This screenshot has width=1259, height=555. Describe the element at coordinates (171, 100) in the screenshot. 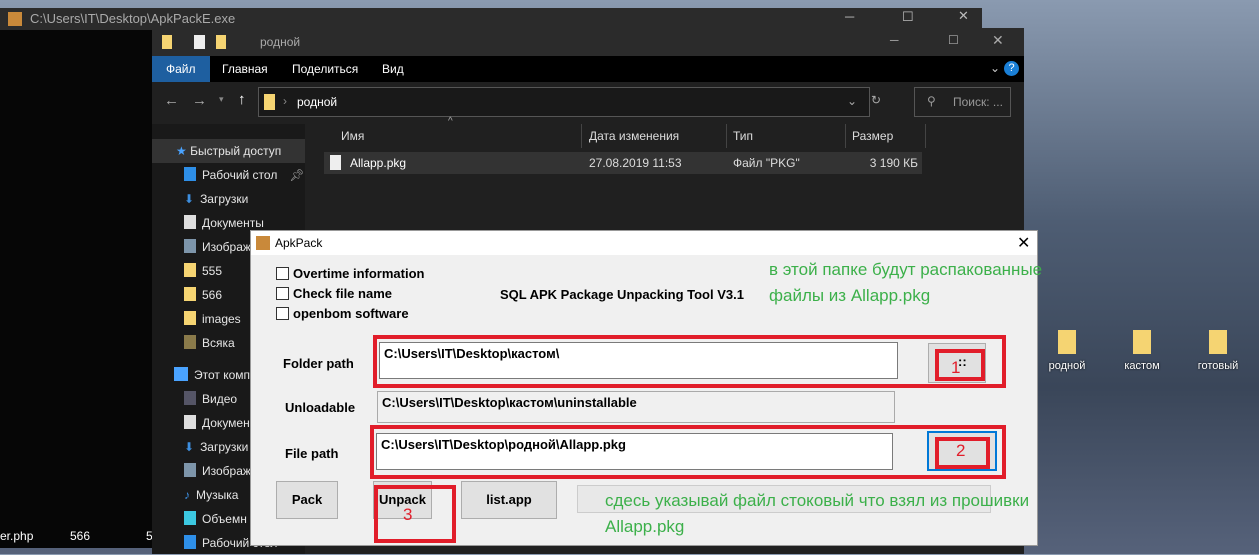

I see `back-icon: ←` at that location.